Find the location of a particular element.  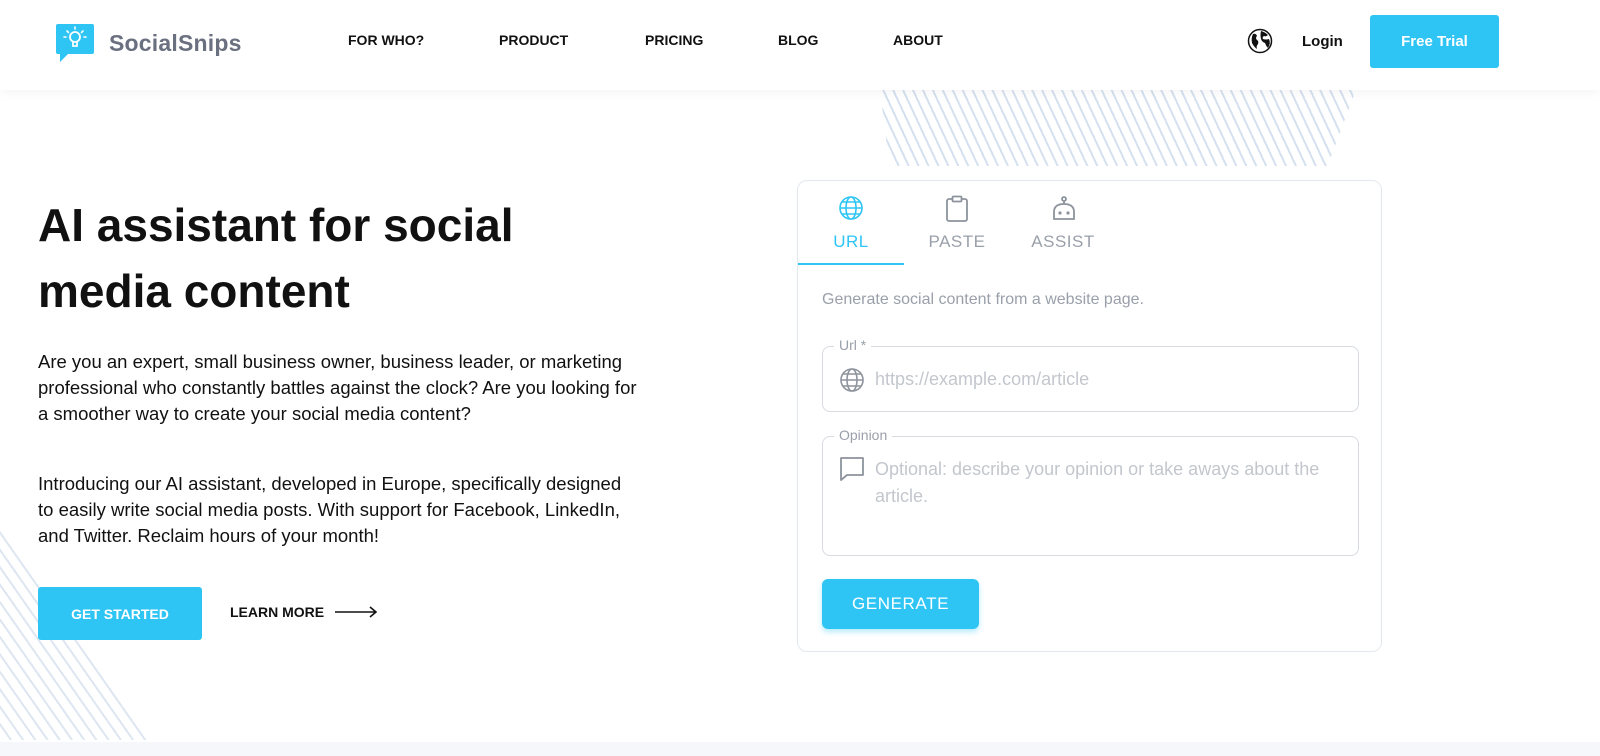

logo: SocialSnips is located at coordinates (148, 43).